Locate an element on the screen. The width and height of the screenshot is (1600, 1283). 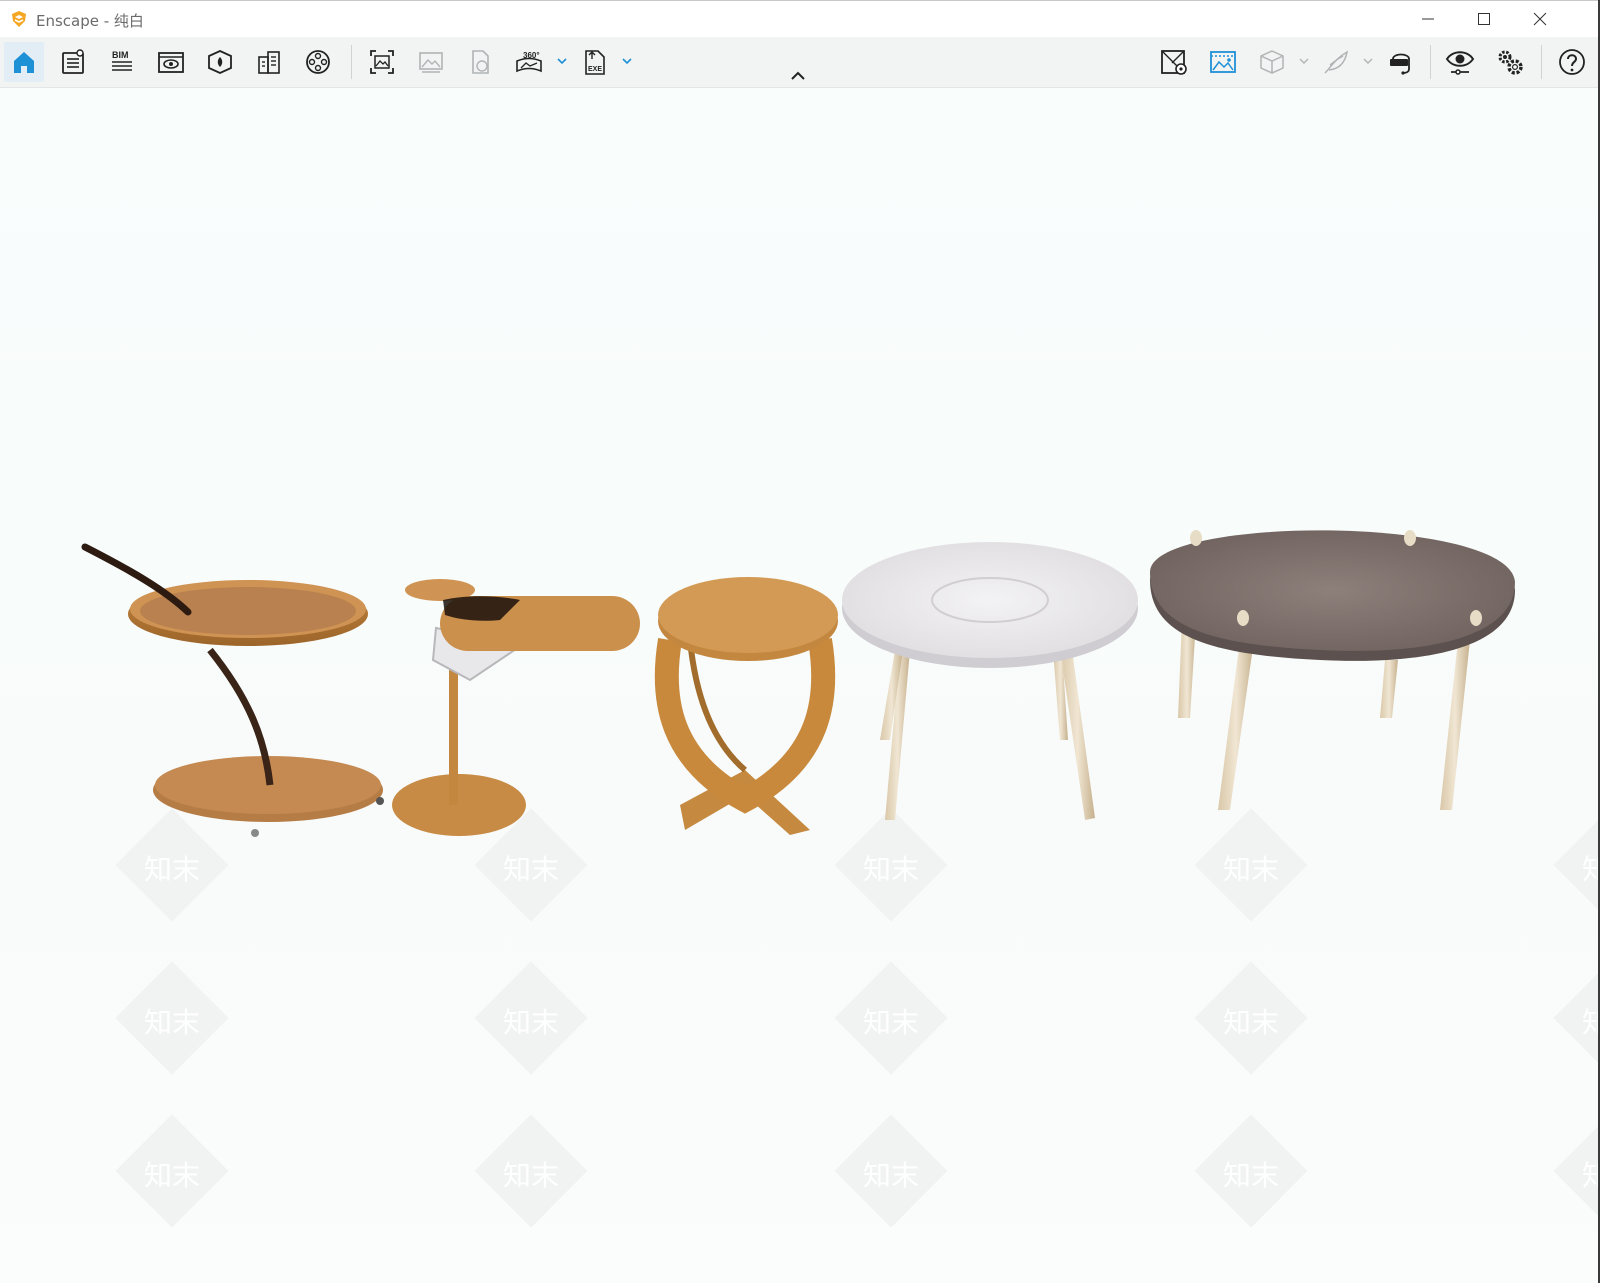
asset-library-button is located at coordinates (220, 62).